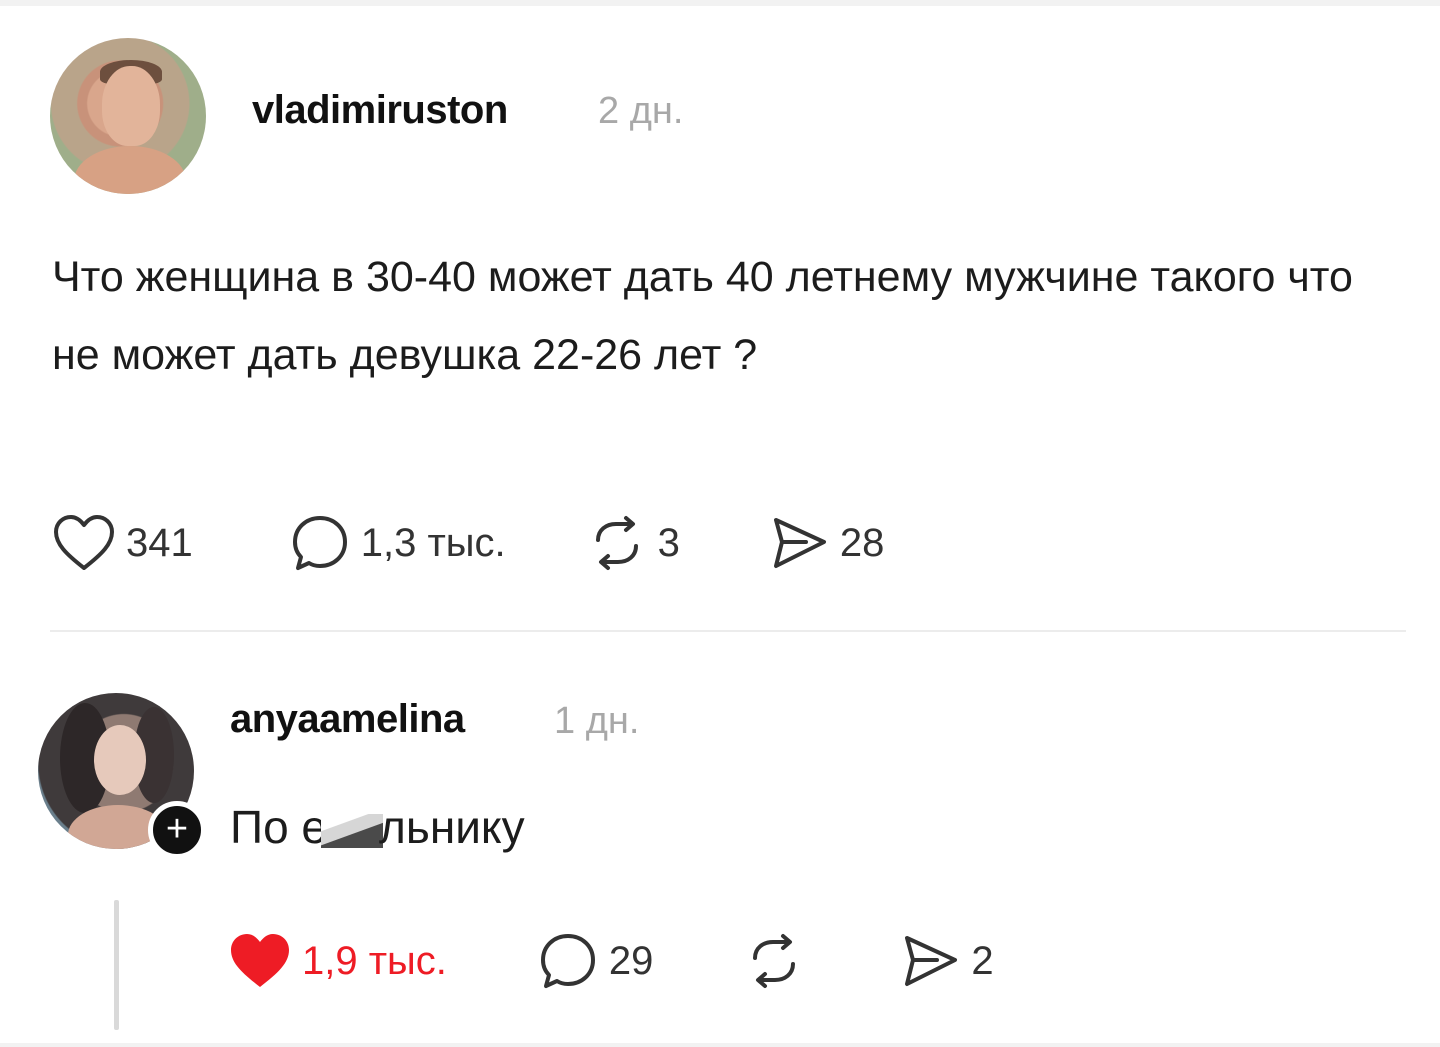 This screenshot has width=1440, height=1047. I want to click on post-comment-button: 1,3 тыс., so click(397, 543).